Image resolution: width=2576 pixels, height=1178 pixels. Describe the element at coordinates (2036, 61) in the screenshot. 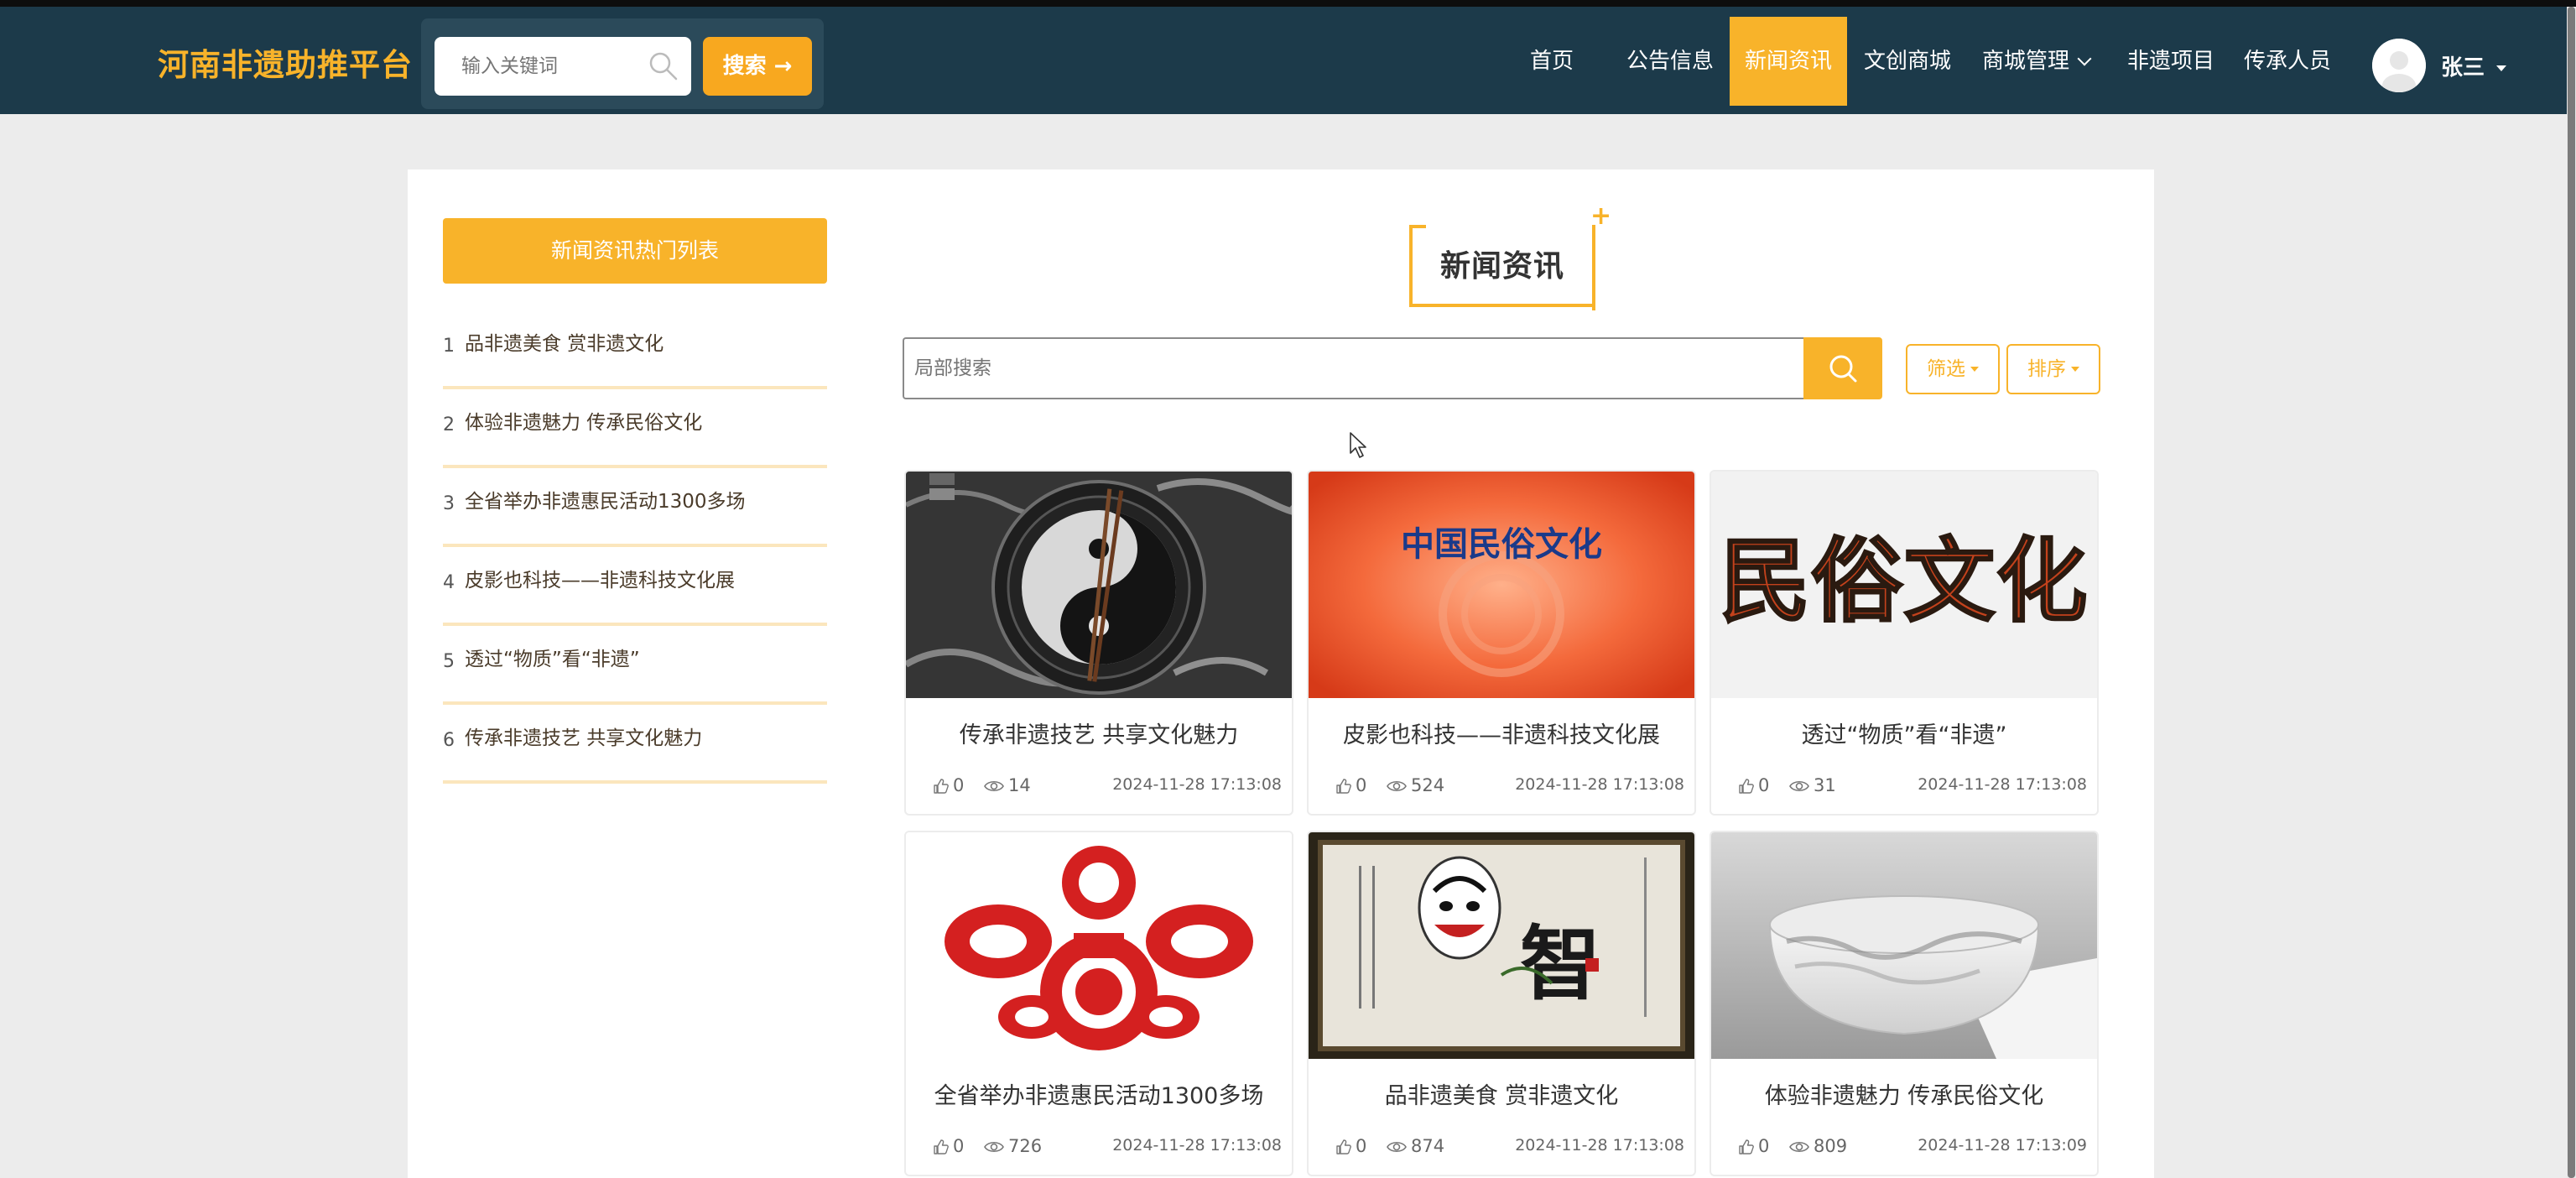

I see `nav-item-shop-management: 商城管理` at that location.